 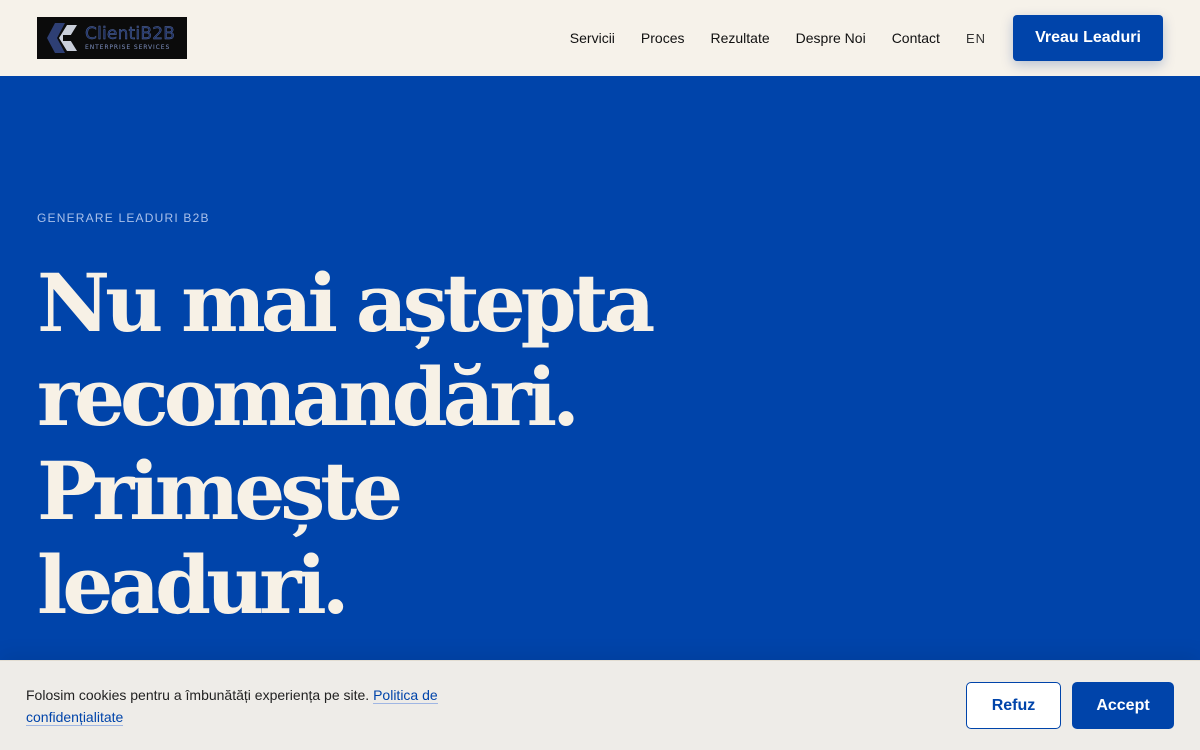 I want to click on language-switch: EN, so click(x=976, y=38).